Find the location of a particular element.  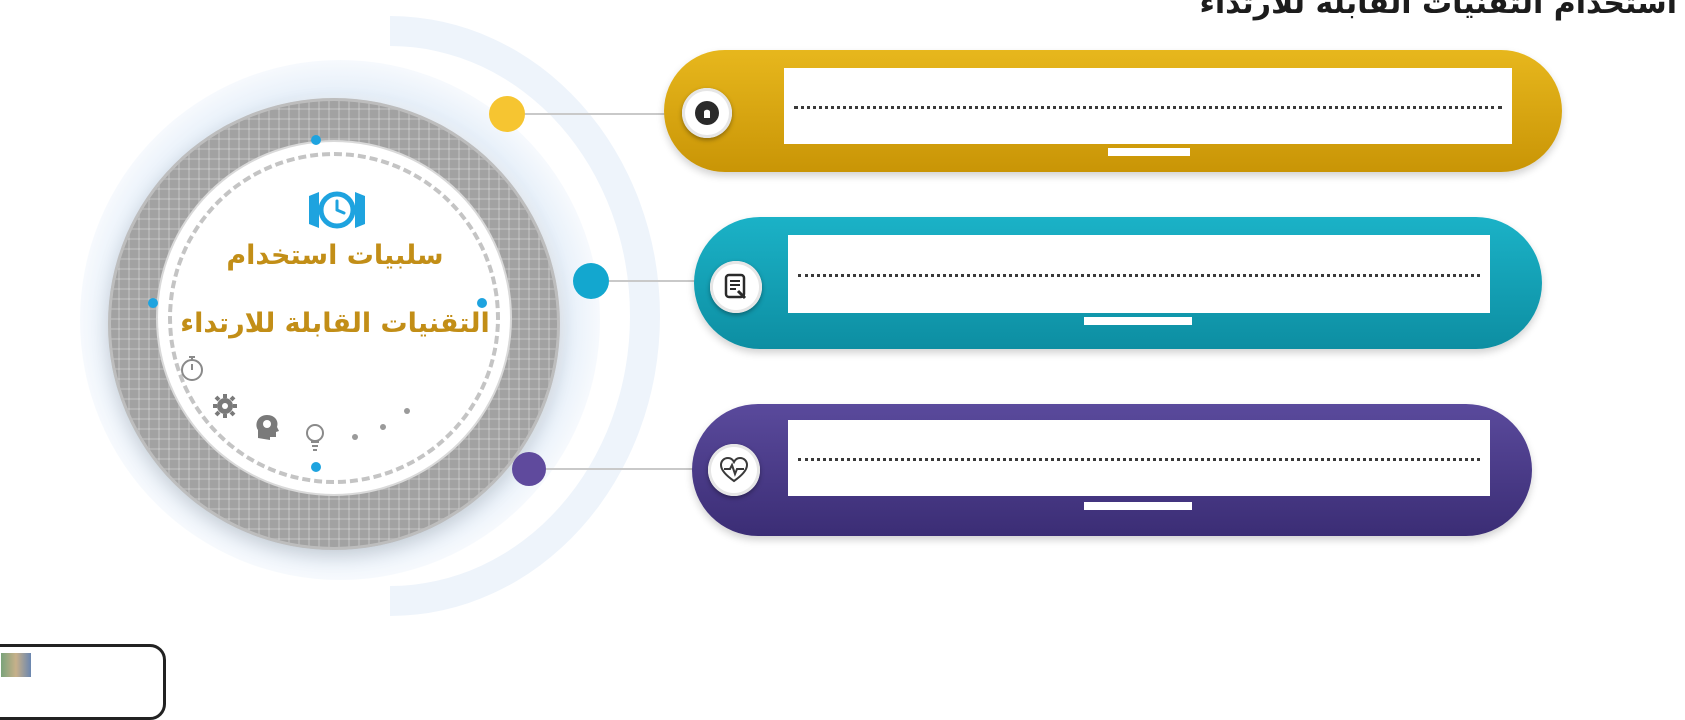

document-icon is located at coordinates (735, 286).